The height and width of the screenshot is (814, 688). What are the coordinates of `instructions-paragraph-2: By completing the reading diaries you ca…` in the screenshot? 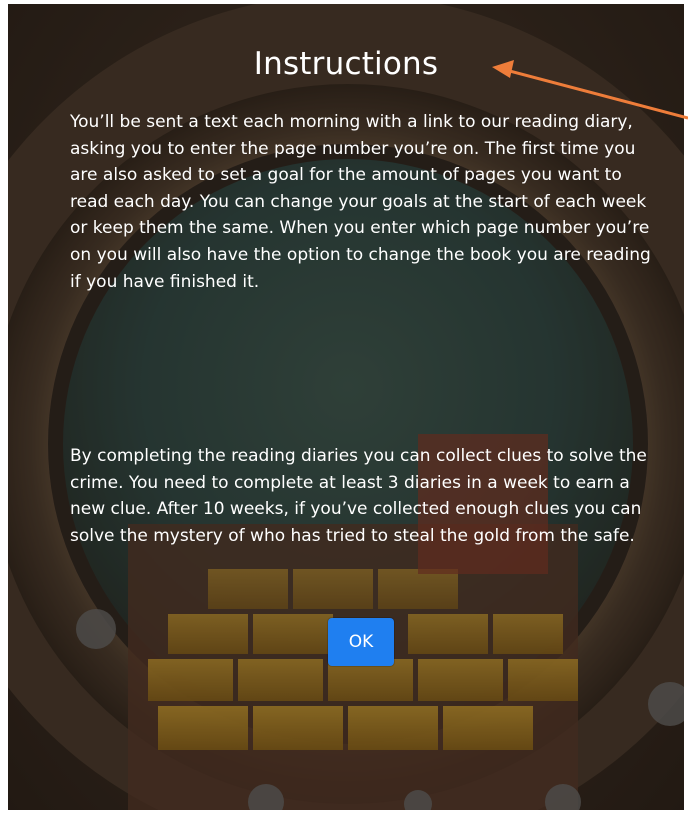 It's located at (358, 496).